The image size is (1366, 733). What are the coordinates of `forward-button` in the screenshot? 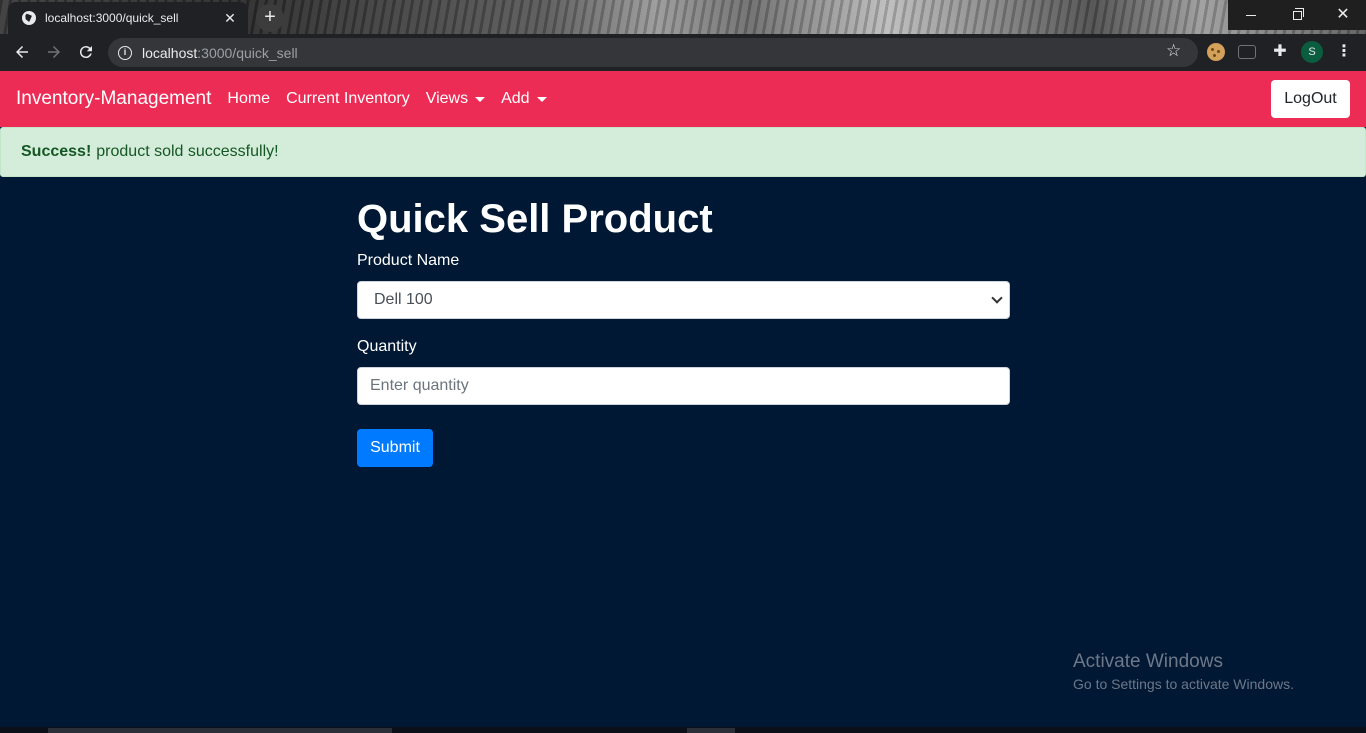 It's located at (54, 52).